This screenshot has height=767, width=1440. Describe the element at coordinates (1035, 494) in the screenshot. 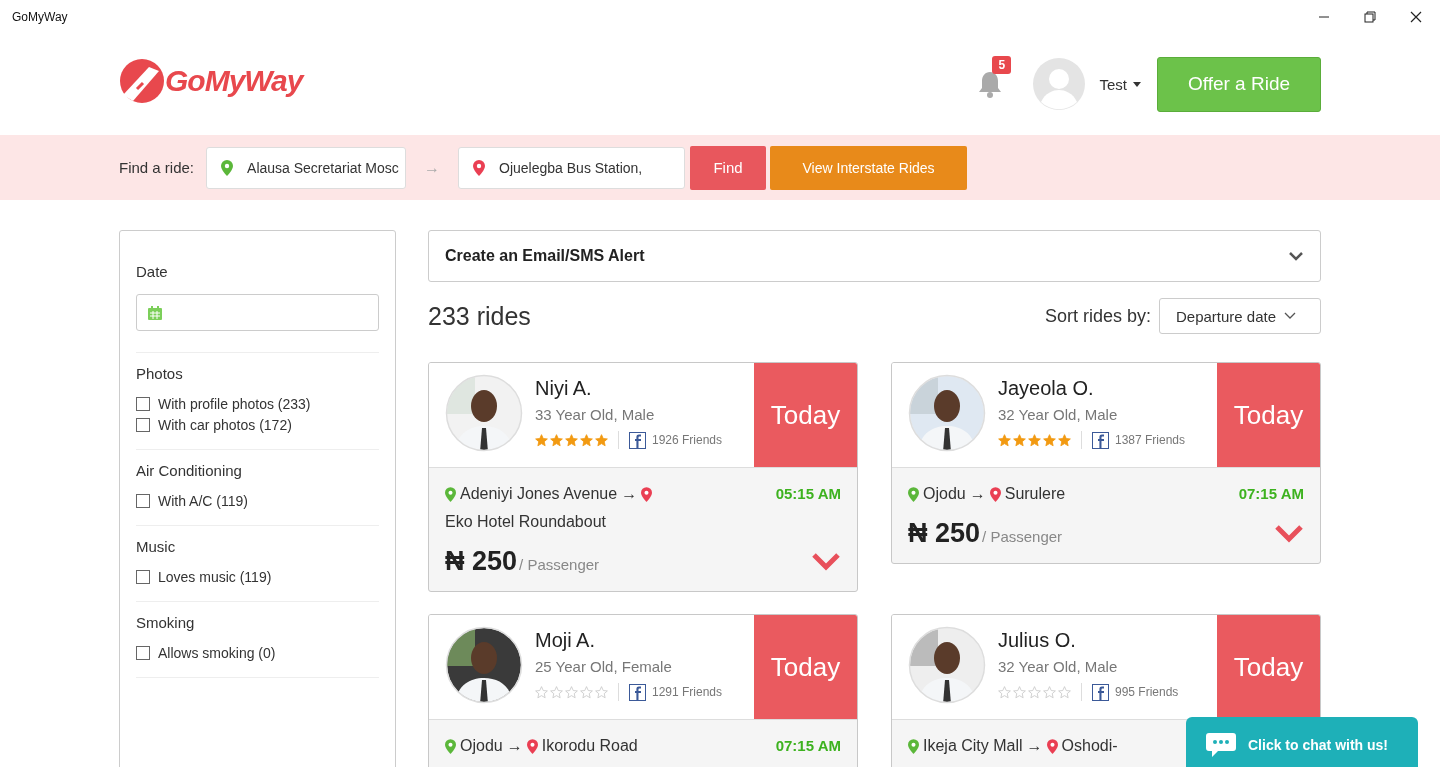

I see `destination-text: Surulere` at that location.